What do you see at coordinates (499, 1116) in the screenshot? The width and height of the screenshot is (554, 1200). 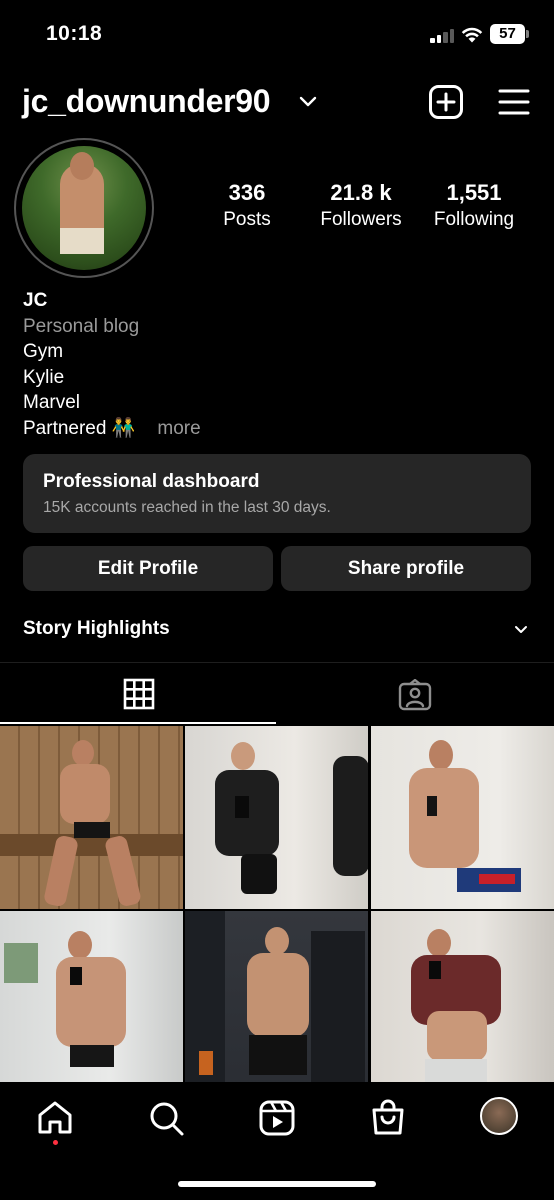 I see `profile-tab-avatar` at bounding box center [499, 1116].